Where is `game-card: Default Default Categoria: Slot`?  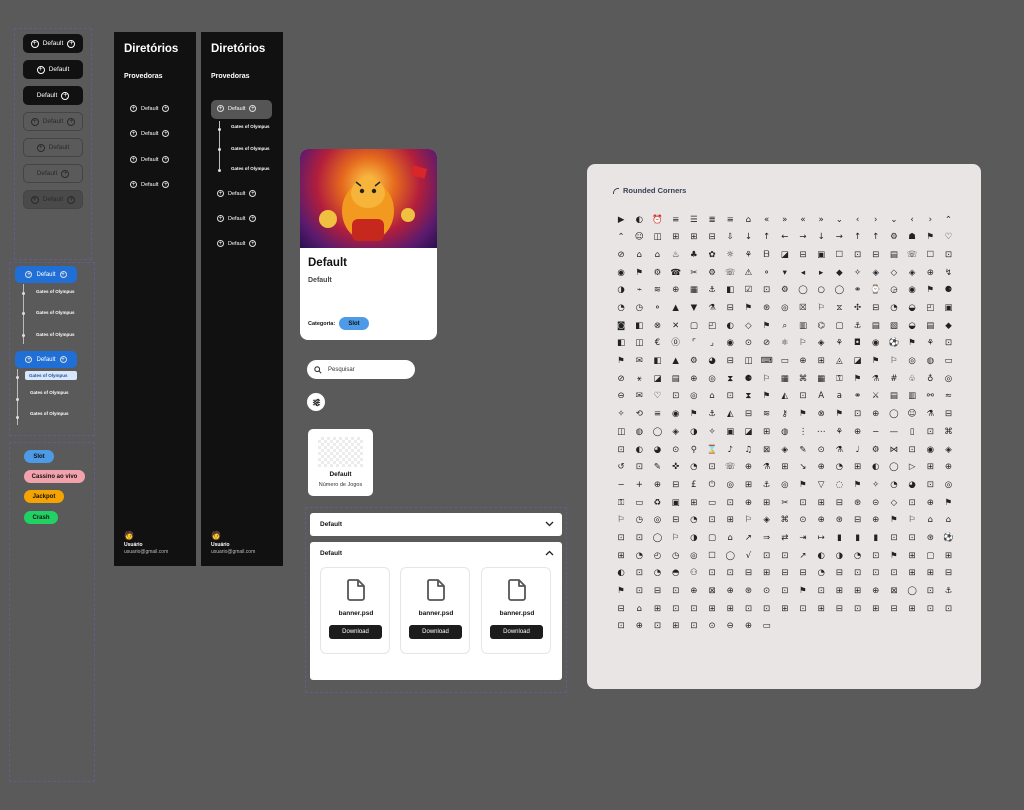 game-card: Default Default Categoria: Slot is located at coordinates (368, 244).